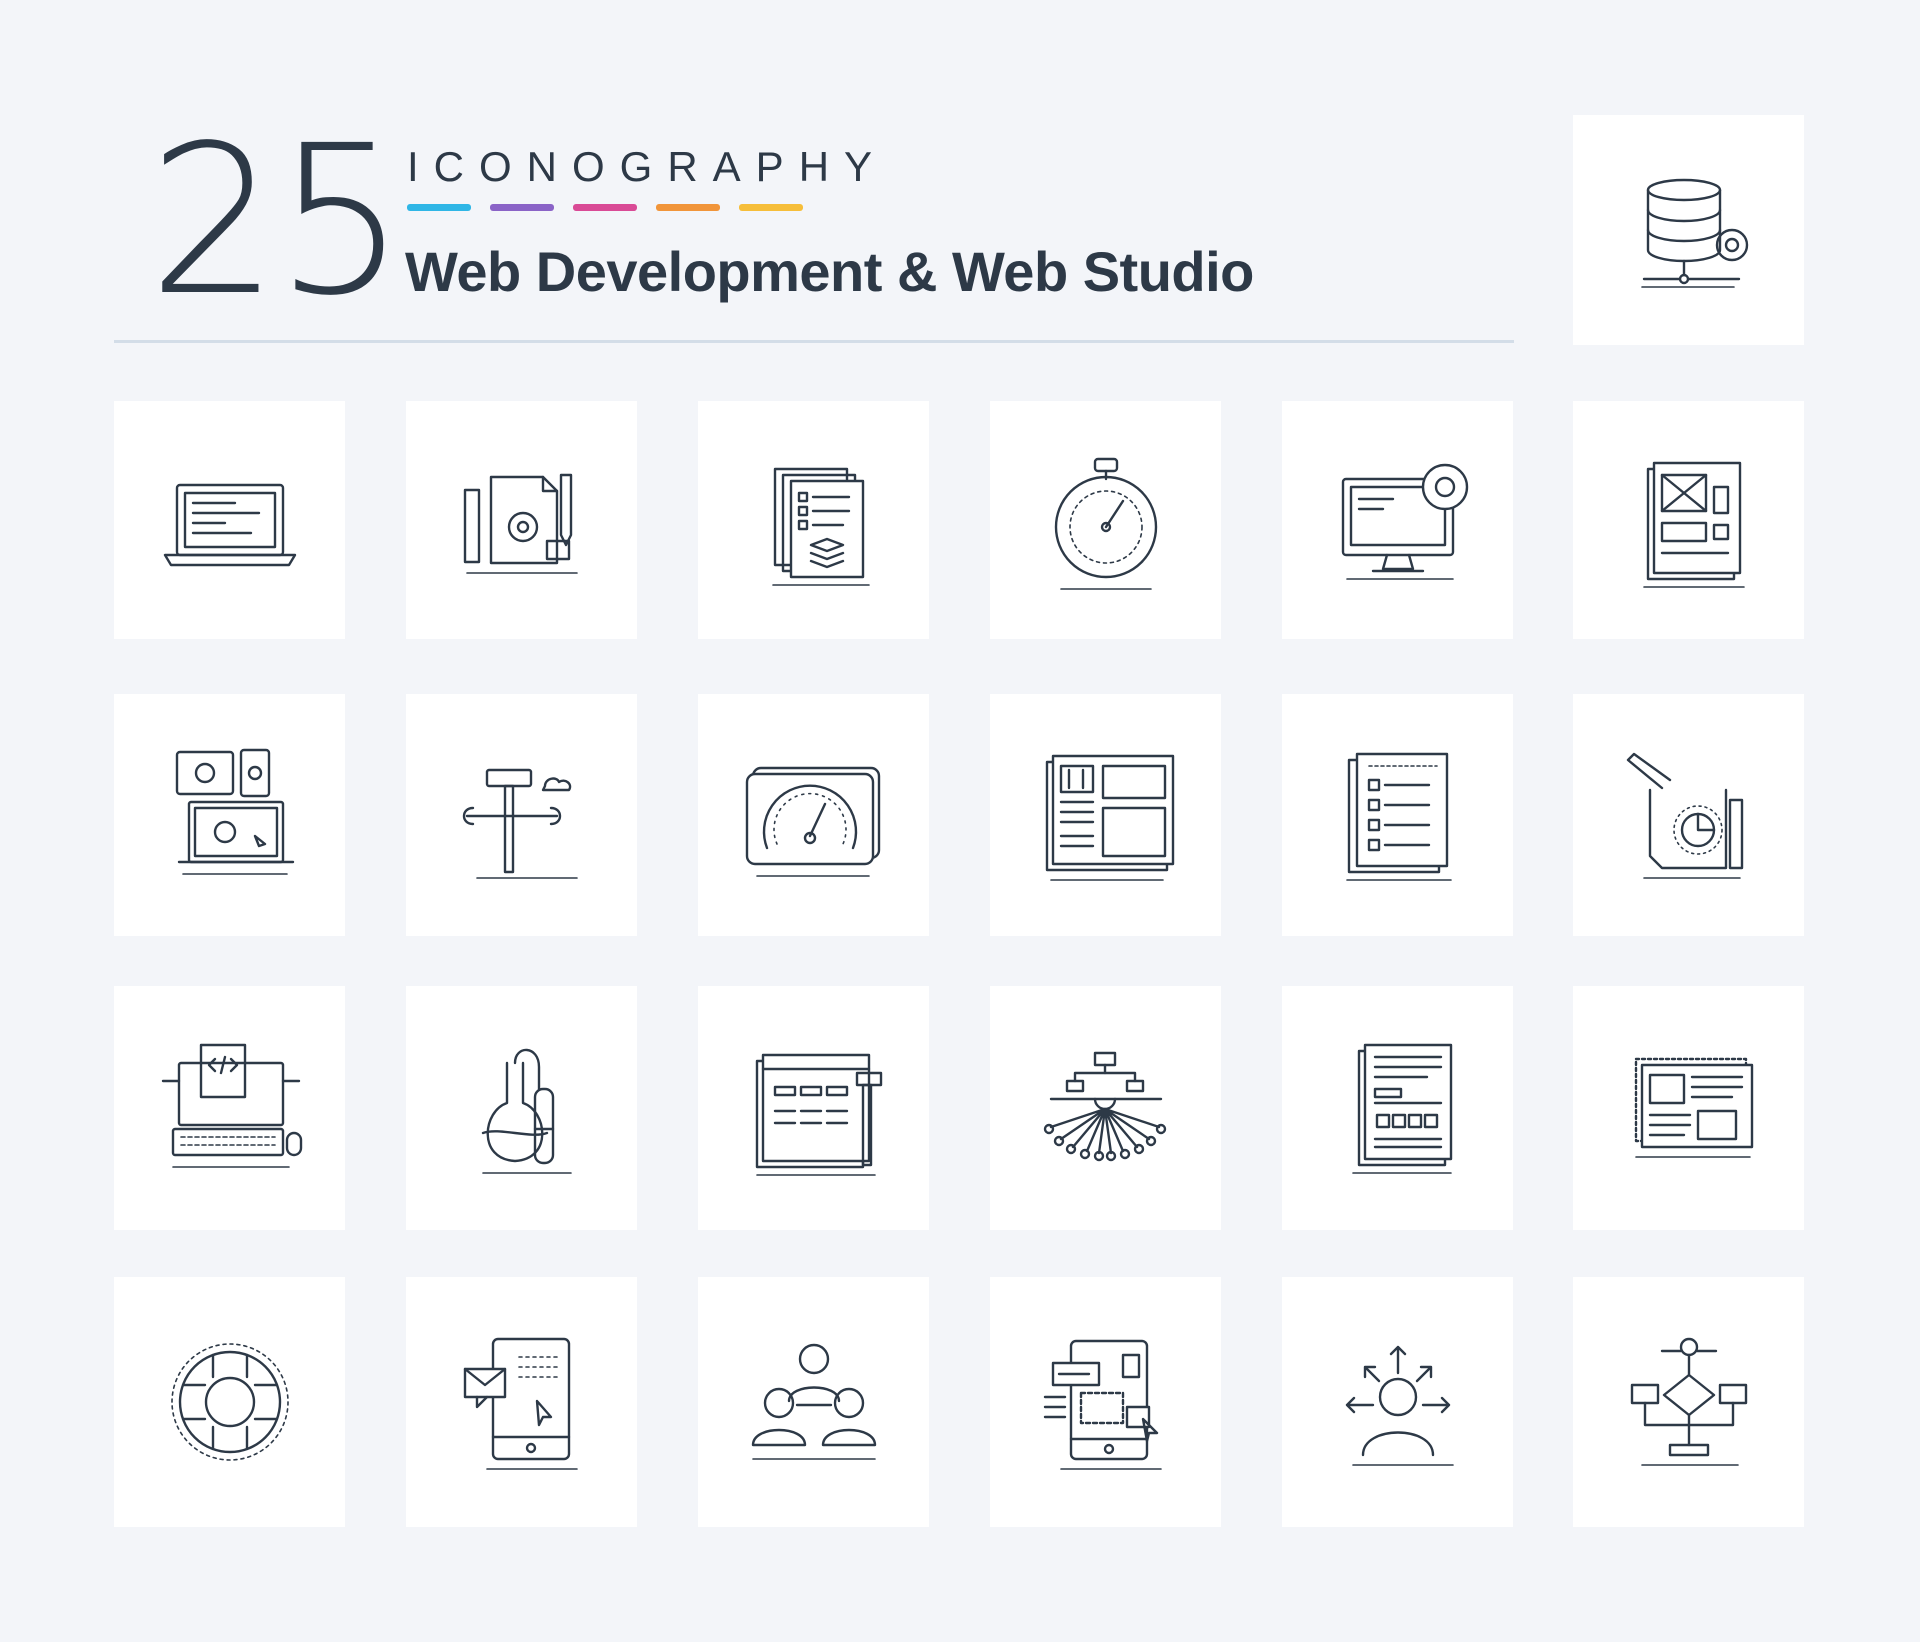 The image size is (1920, 1642). I want to click on mobile-ui-icon, so click(1102, 1404).